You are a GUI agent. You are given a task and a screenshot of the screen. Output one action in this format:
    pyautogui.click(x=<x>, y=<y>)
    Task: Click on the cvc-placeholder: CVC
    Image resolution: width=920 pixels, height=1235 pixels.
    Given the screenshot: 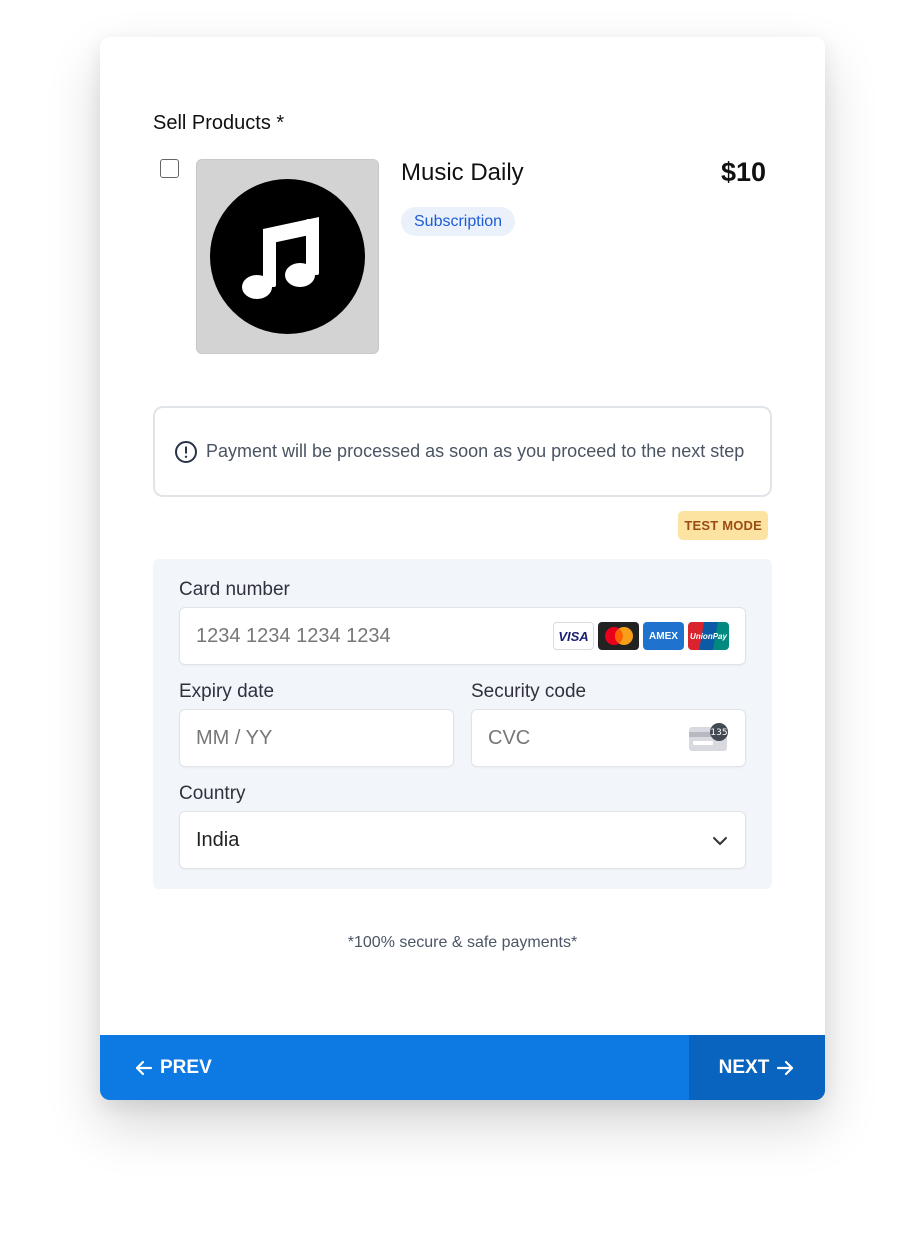 What is the action you would take?
    pyautogui.click(x=509, y=737)
    